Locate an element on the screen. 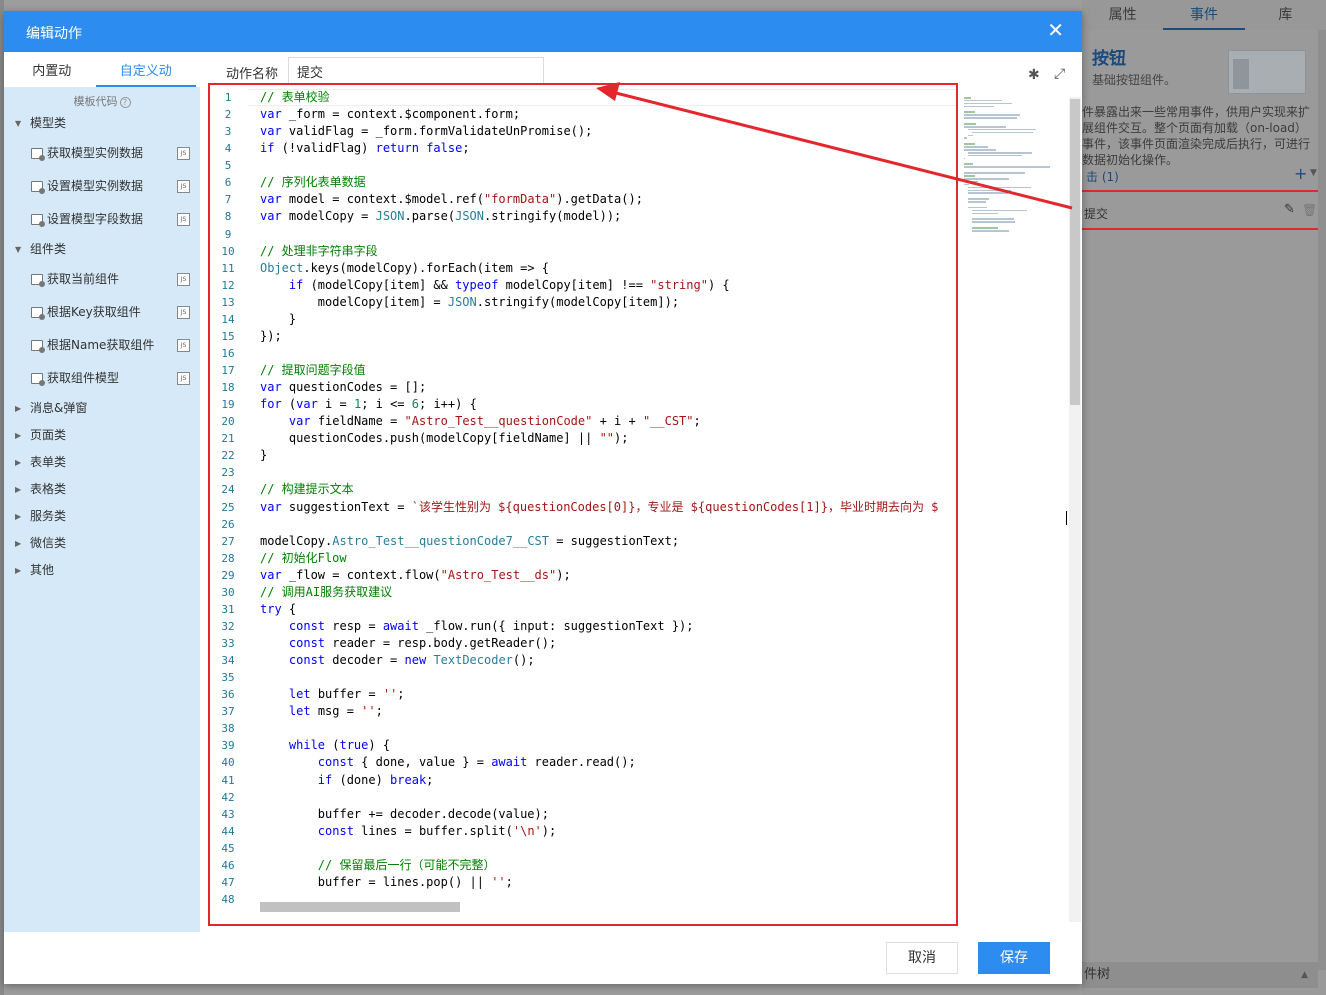 This screenshot has width=1326, height=995. tab-library: 库 is located at coordinates (1285, 15).